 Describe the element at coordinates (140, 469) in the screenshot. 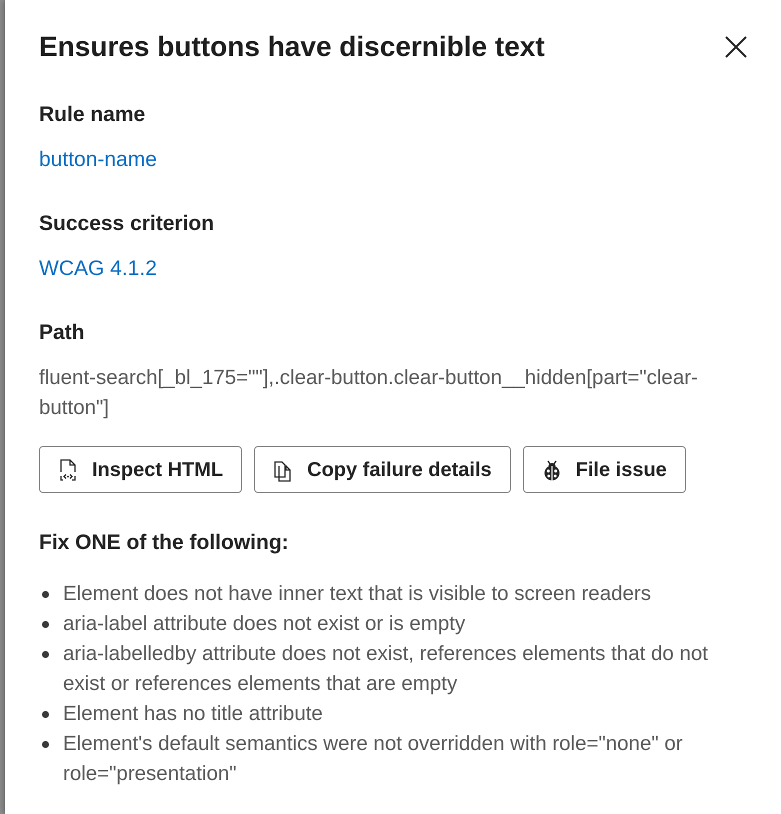

I see `action-button: Inspect HTML` at that location.